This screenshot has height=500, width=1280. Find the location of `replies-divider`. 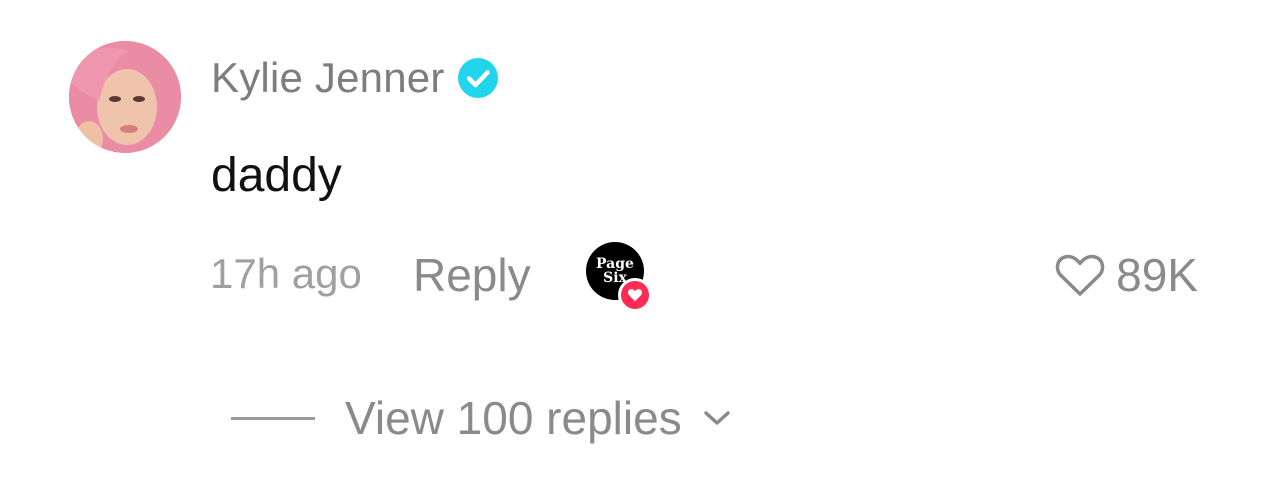

replies-divider is located at coordinates (273, 418).